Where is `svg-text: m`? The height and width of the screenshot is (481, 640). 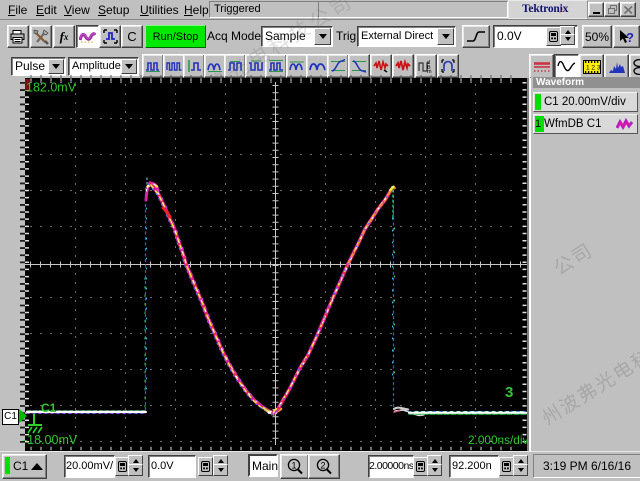
svg-text: m is located at coordinates (429, 71).